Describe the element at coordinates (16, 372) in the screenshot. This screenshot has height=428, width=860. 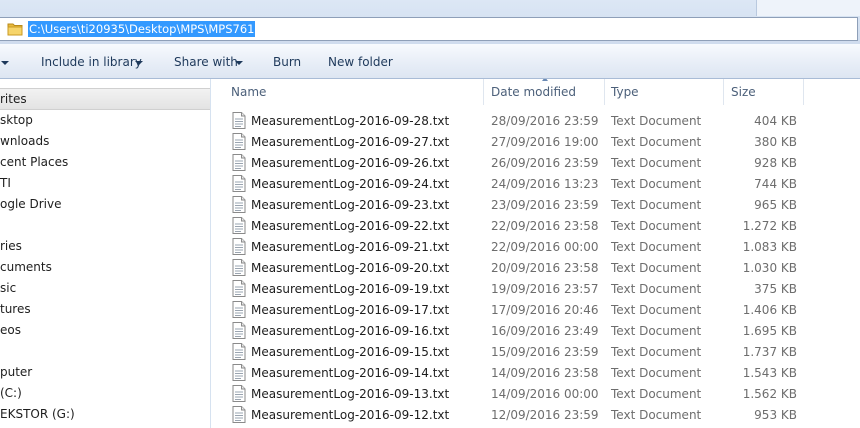
I see `nav-item-computer: puter` at that location.